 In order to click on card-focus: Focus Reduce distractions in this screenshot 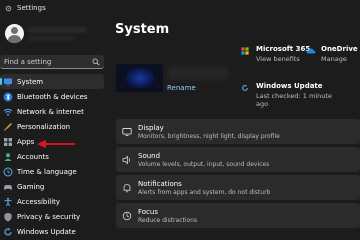, I will do `click(238, 215)`.